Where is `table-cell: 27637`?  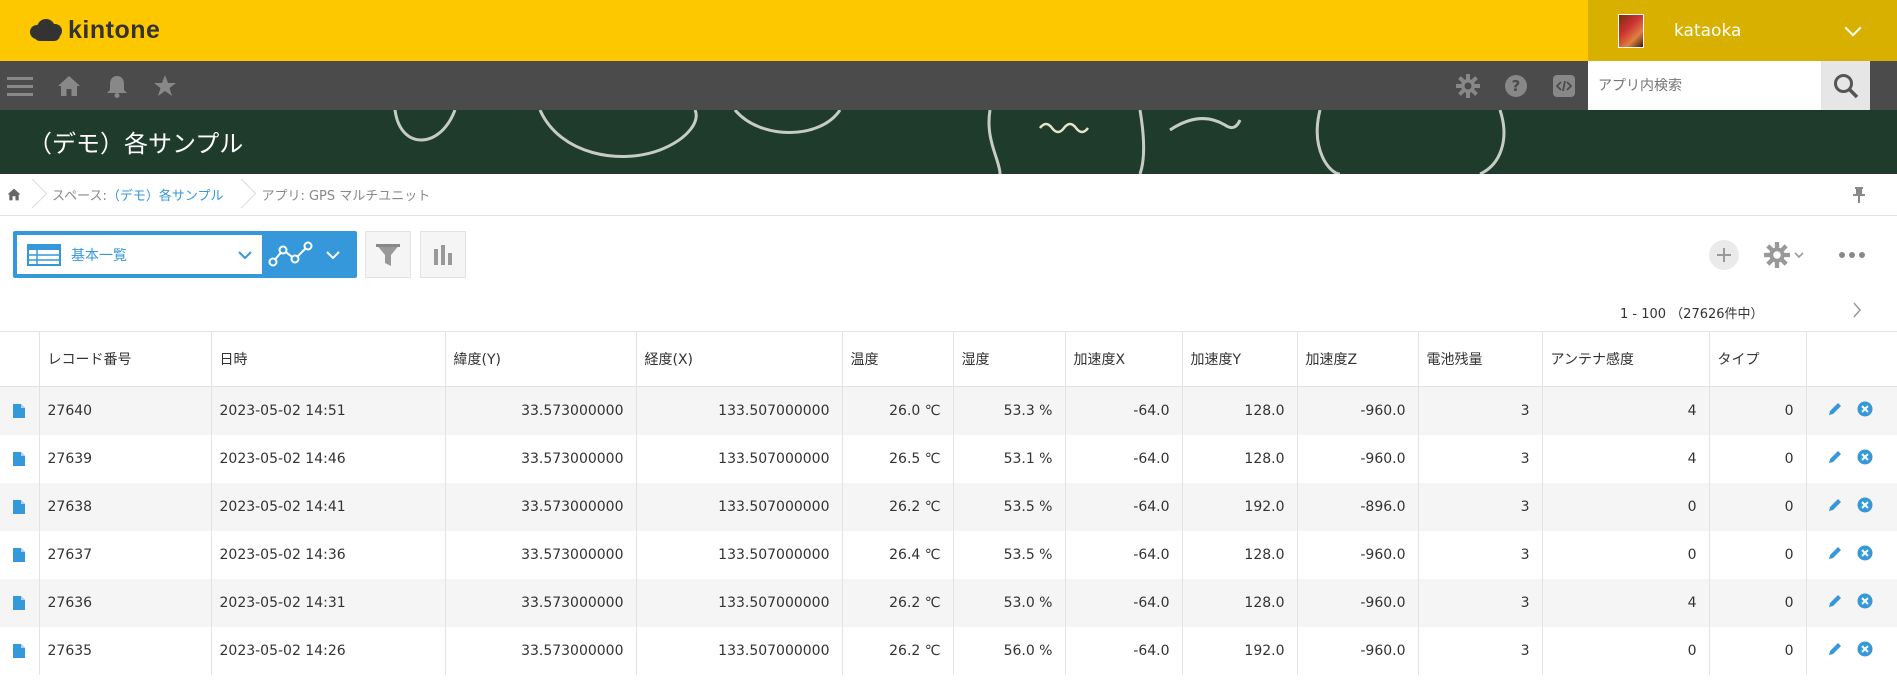
table-cell: 27637 is located at coordinates (124, 555).